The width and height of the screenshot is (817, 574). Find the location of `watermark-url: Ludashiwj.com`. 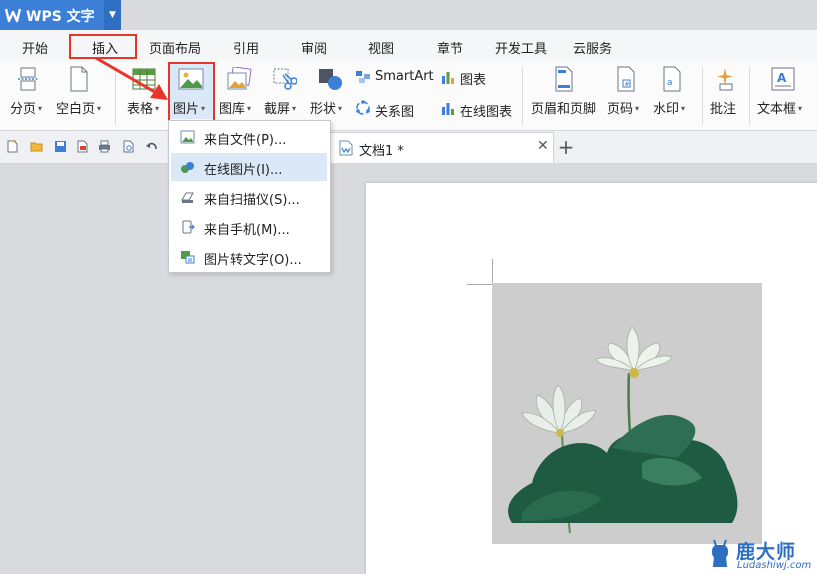

watermark-url: Ludashiwj.com is located at coordinates (774, 565).